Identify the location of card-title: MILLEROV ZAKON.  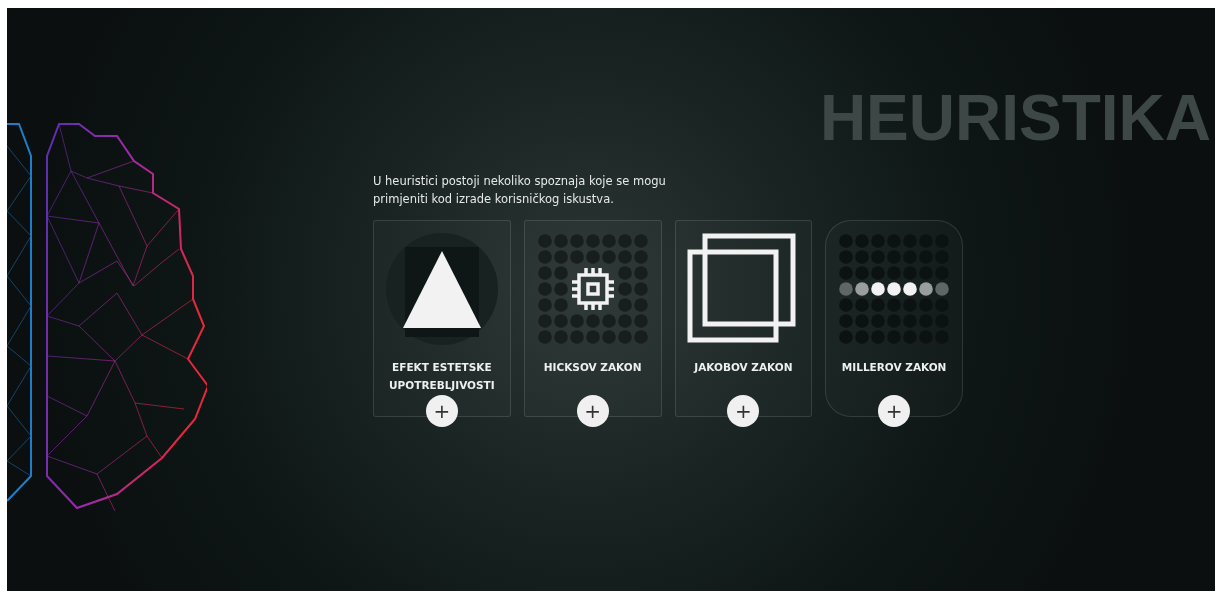
(894, 367).